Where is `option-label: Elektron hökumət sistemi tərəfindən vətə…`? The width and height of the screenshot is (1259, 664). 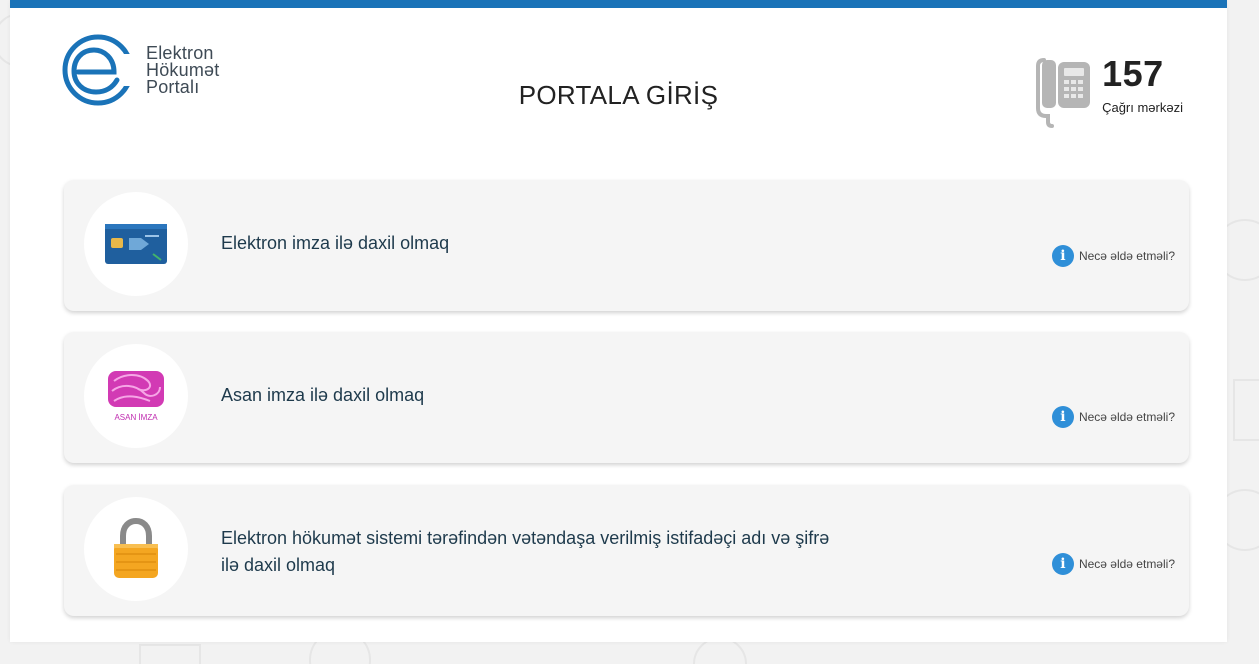
option-label: Elektron hökumət sistemi tərəfindən vətə… is located at coordinates (525, 552).